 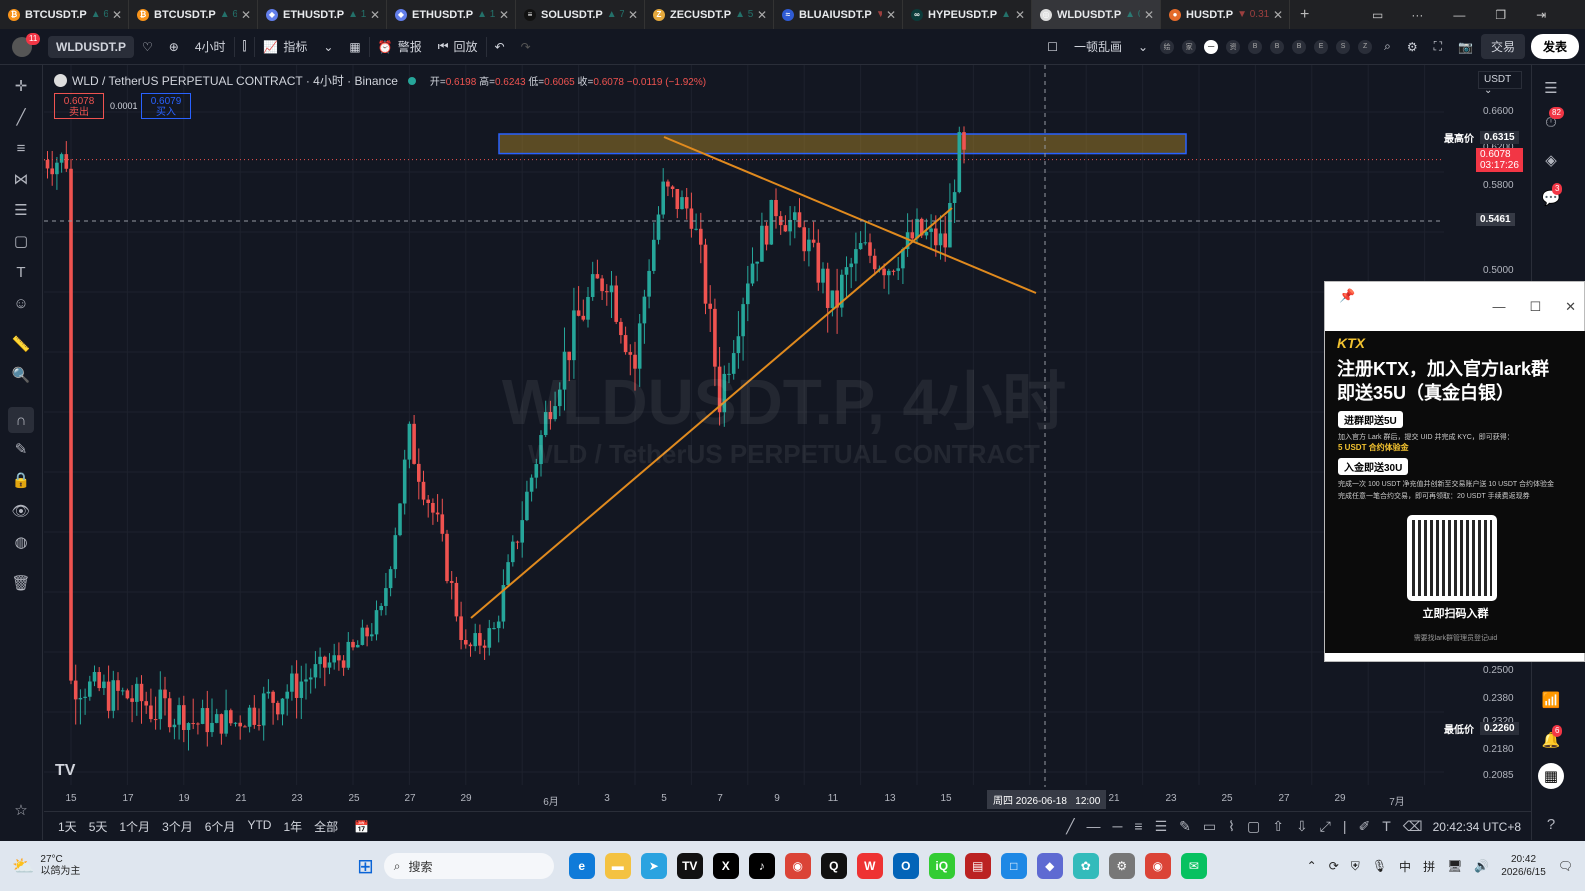 What do you see at coordinates (285, 47) in the screenshot?
I see `indicators-button: 📈 指标` at bounding box center [285, 47].